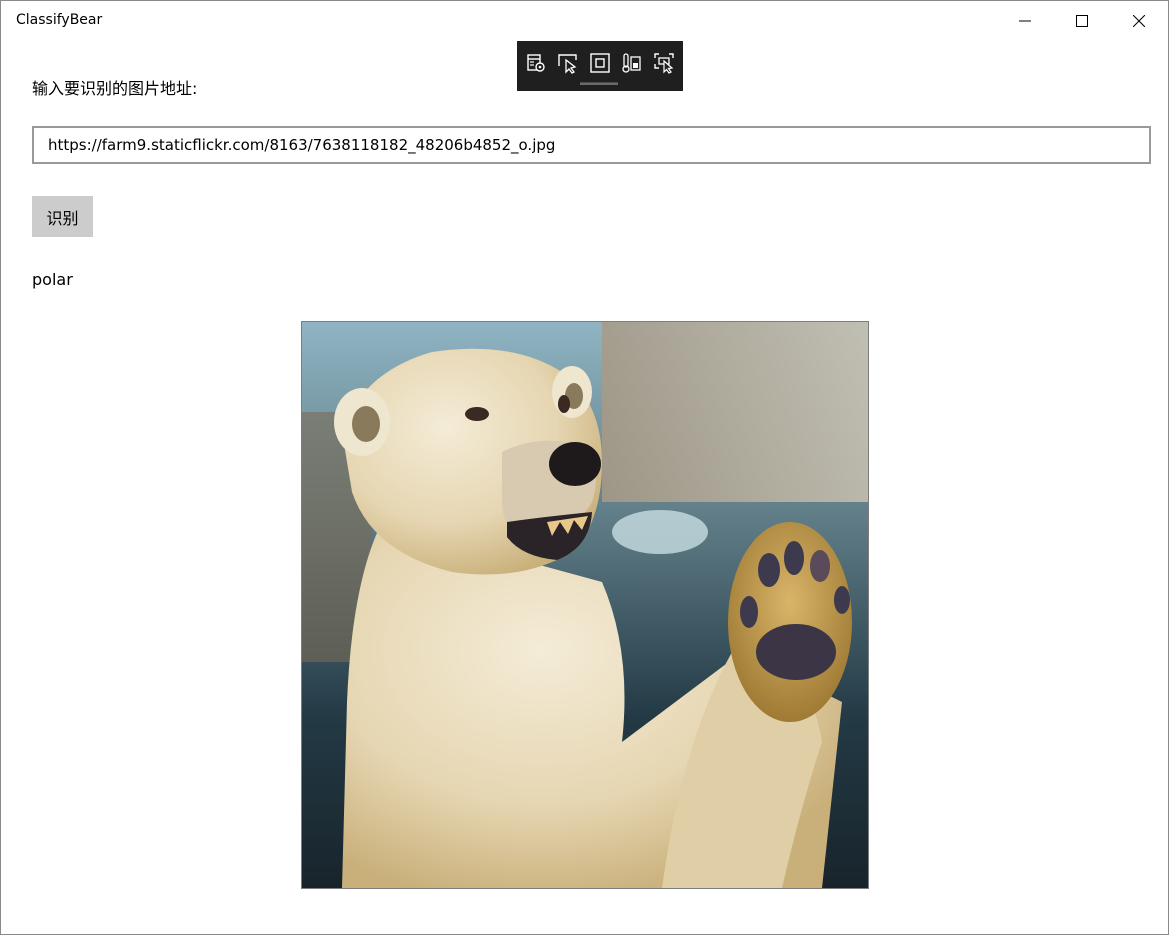 This screenshot has height=935, width=1169. Describe the element at coordinates (584, 21) in the screenshot. I see `title-bar: ClassifyBear` at that location.